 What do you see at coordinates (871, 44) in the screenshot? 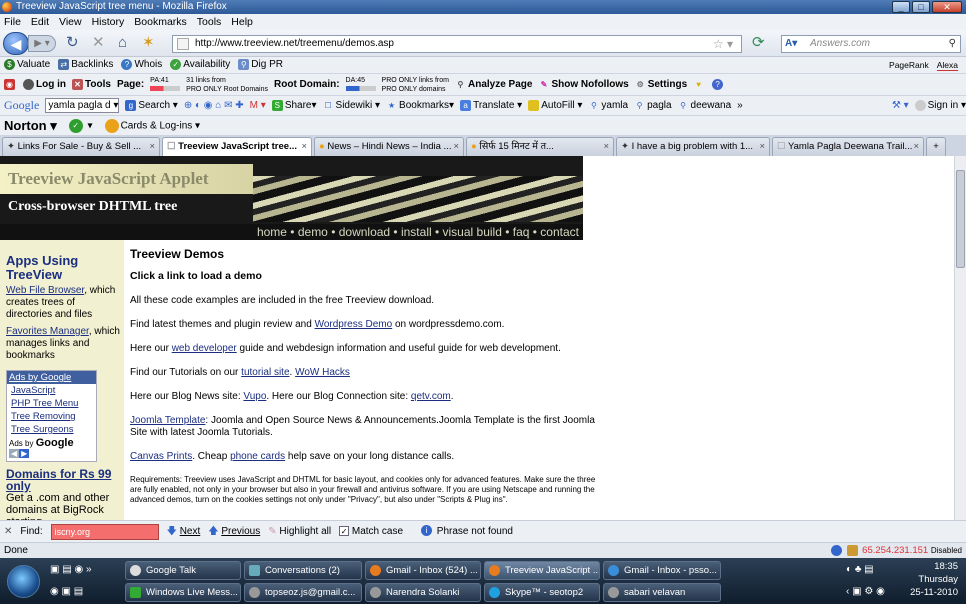
I see `search-input: A▾ Answers.com ⚲` at bounding box center [871, 44].